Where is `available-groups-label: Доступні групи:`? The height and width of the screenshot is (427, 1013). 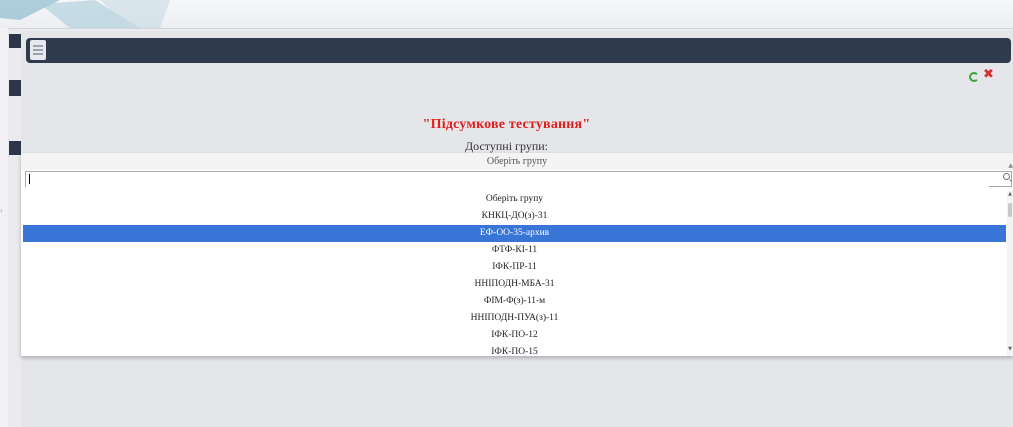
available-groups-label: Доступні групи: is located at coordinates (506, 146).